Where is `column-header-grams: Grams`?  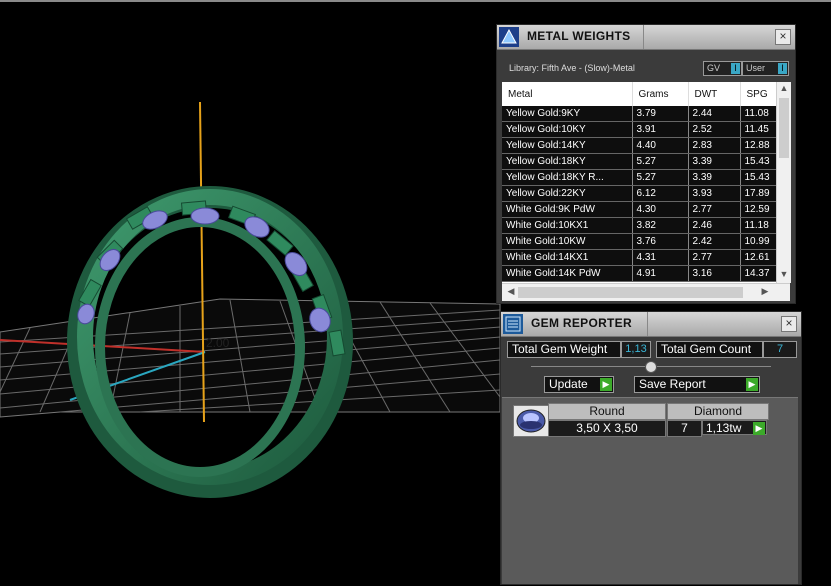 column-header-grams: Grams is located at coordinates (660, 94).